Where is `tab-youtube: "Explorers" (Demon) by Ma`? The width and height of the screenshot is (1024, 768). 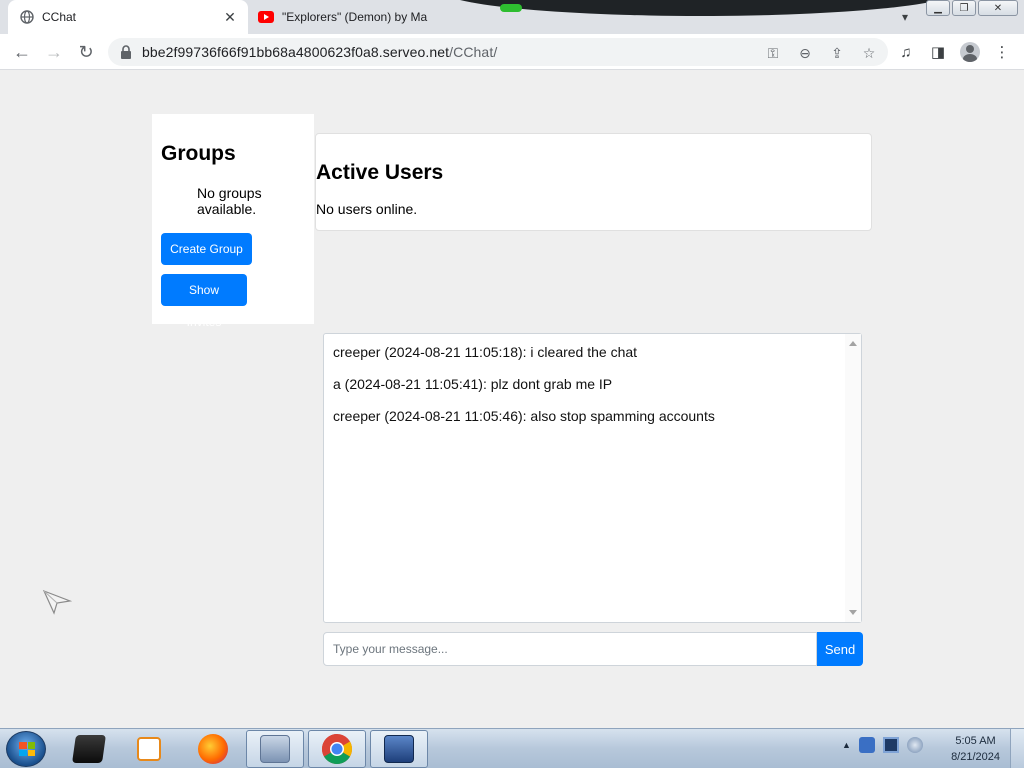
tab-youtube: "Explorers" (Demon) by Ma is located at coordinates (370, 17).